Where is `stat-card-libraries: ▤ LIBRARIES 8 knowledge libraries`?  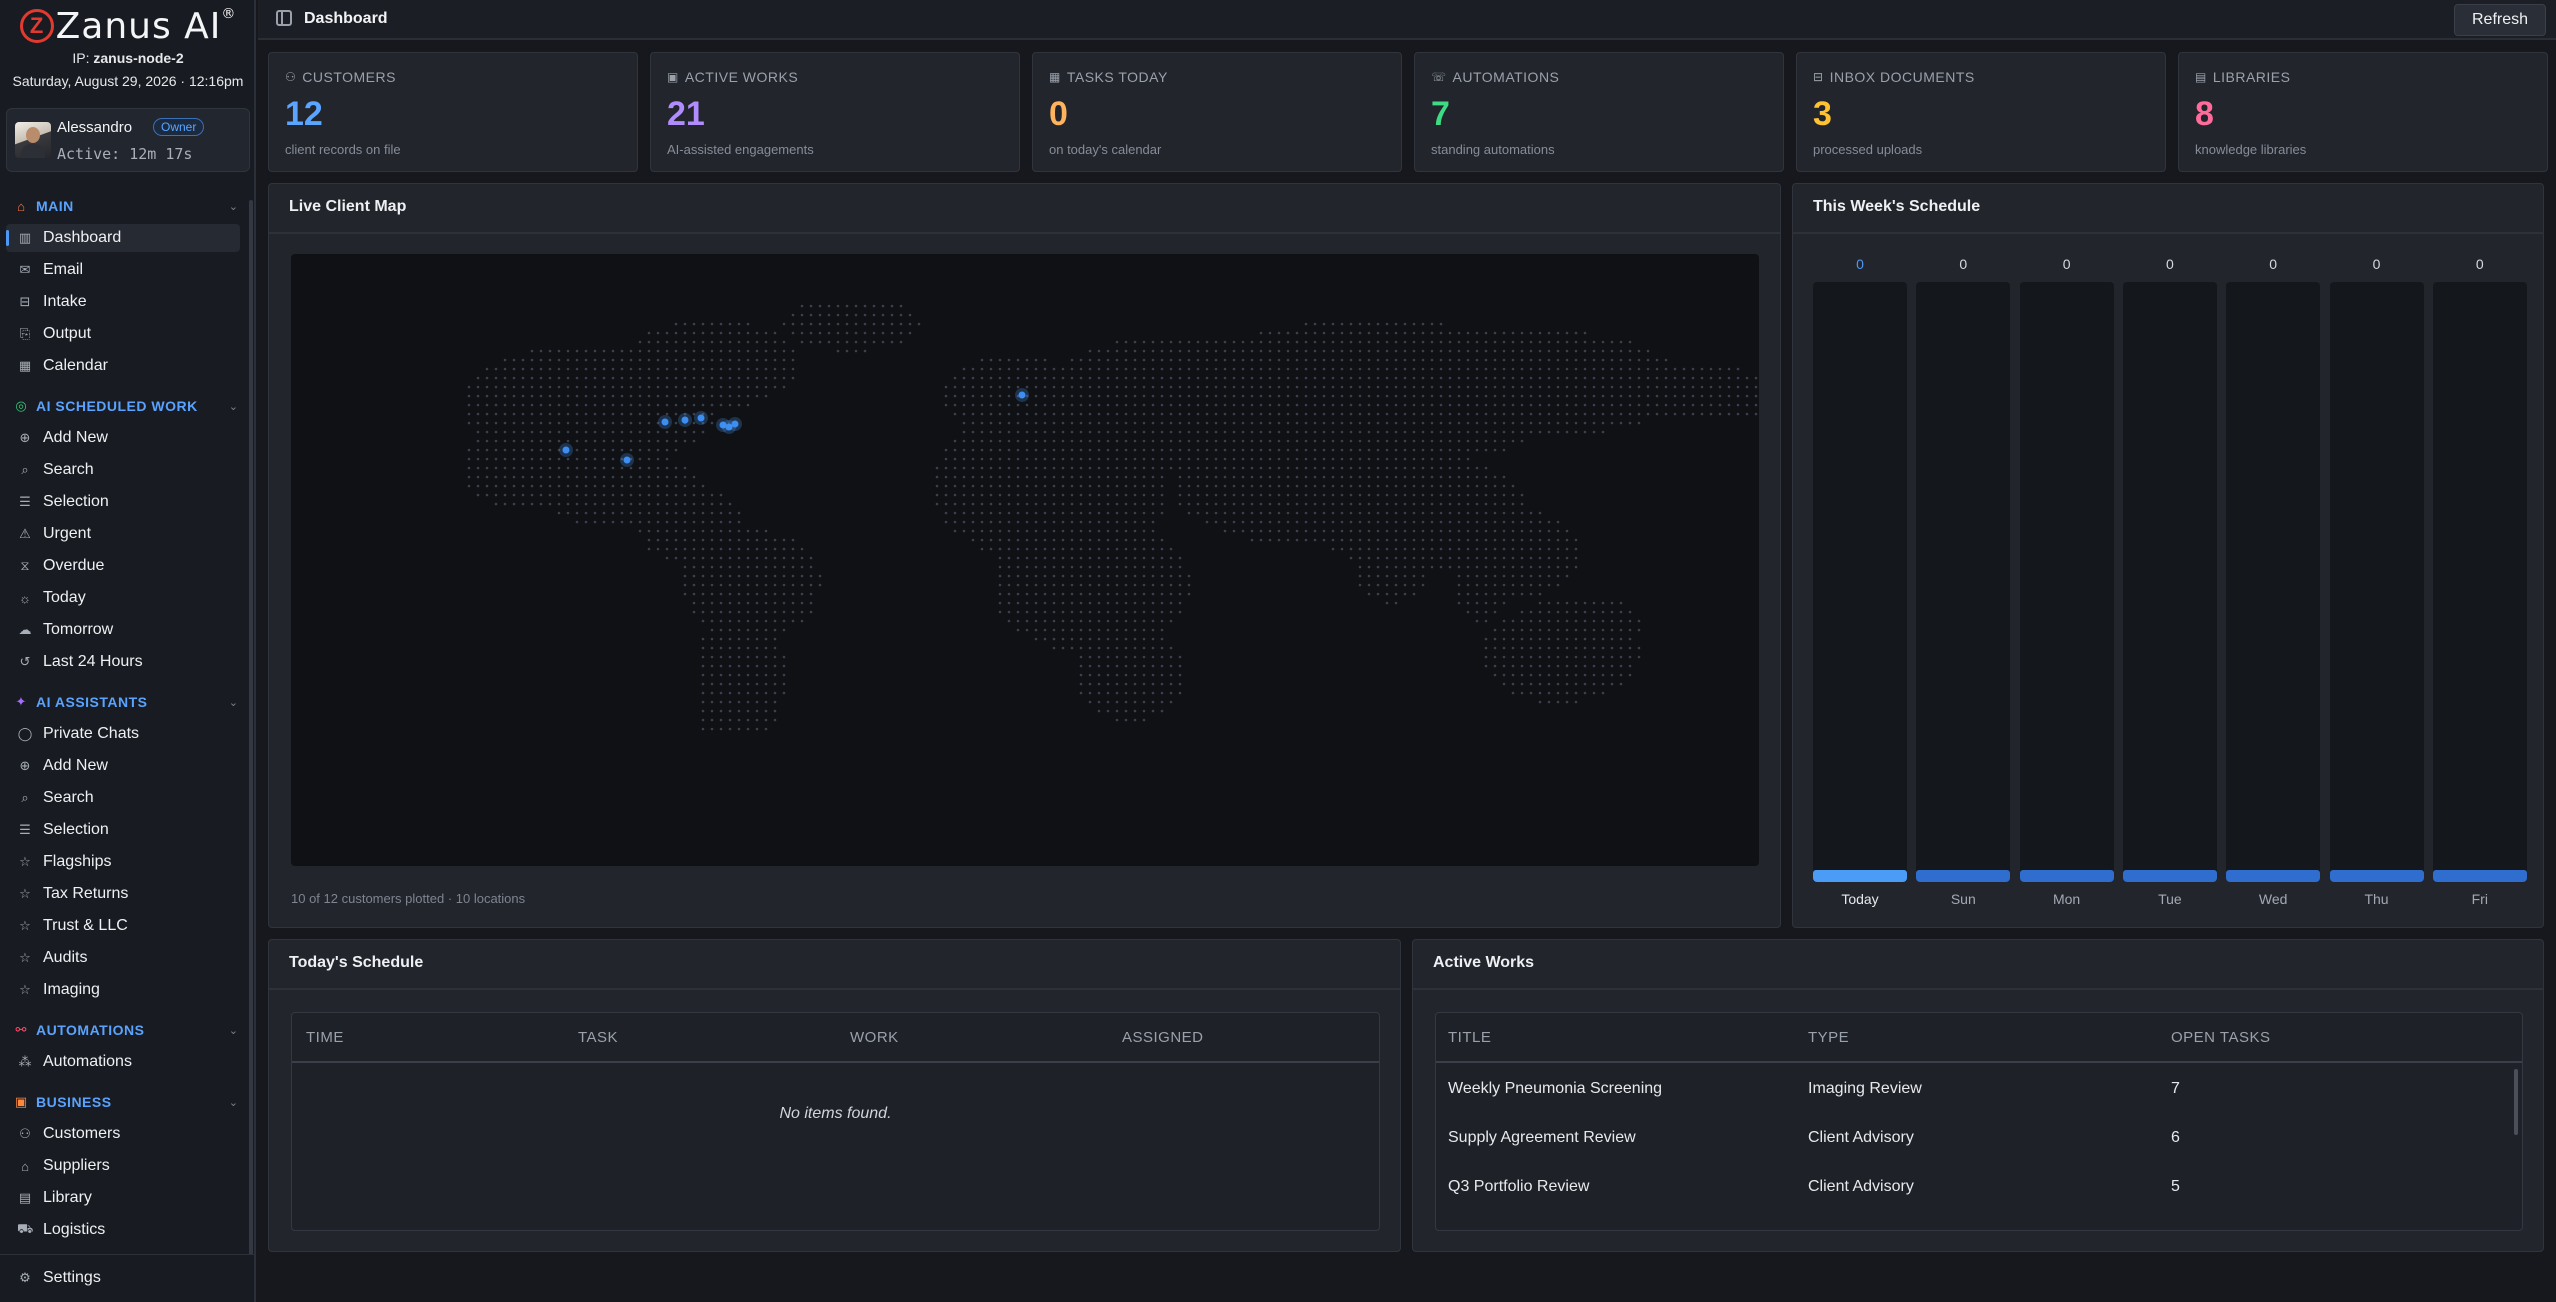 stat-card-libraries: ▤ LIBRARIES 8 knowledge libraries is located at coordinates (2363, 112).